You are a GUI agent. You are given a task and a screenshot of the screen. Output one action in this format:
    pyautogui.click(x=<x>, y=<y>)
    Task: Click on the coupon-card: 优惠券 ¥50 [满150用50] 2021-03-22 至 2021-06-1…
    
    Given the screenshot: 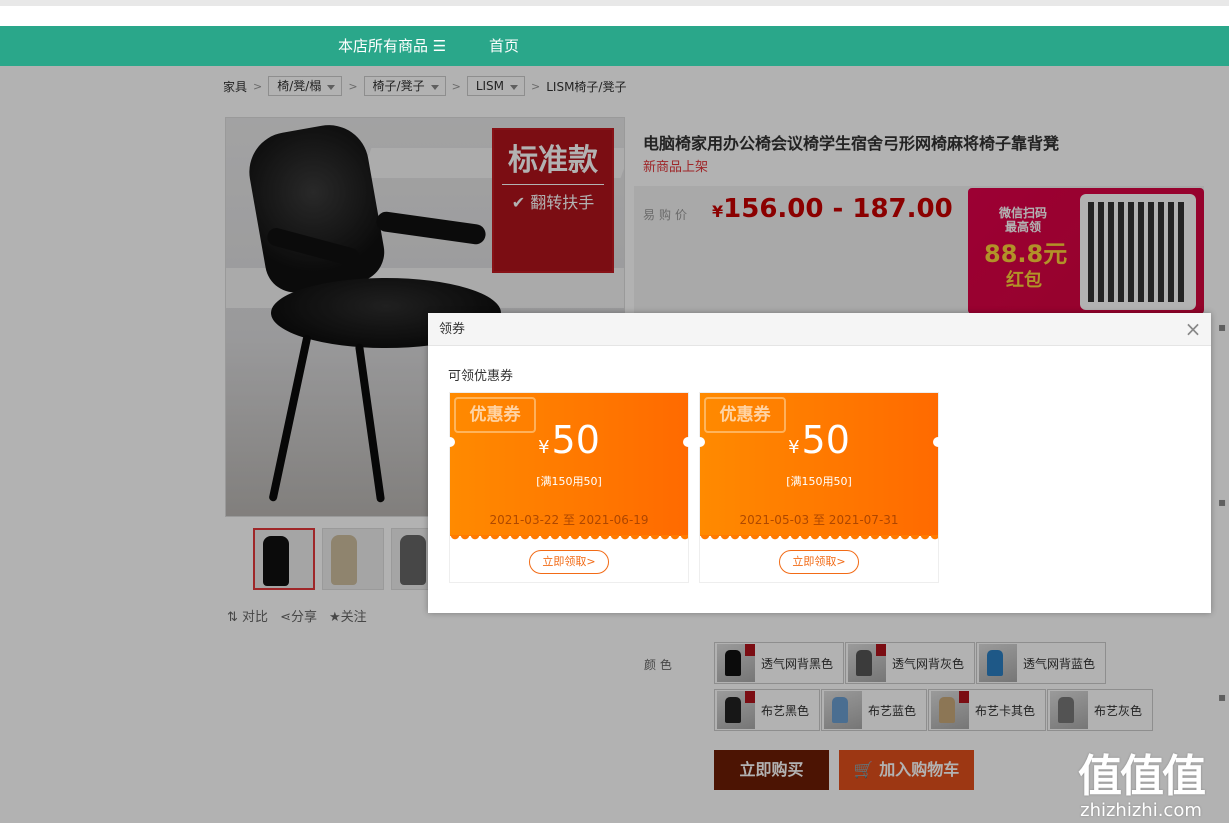 What is the action you would take?
    pyautogui.click(x=569, y=487)
    